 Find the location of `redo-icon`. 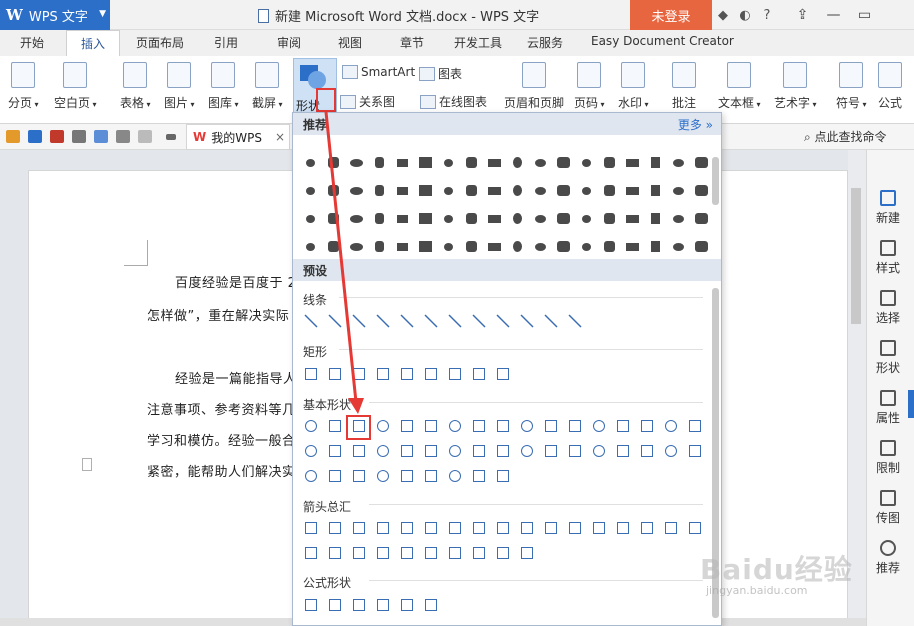

redo-icon is located at coordinates (145, 136).